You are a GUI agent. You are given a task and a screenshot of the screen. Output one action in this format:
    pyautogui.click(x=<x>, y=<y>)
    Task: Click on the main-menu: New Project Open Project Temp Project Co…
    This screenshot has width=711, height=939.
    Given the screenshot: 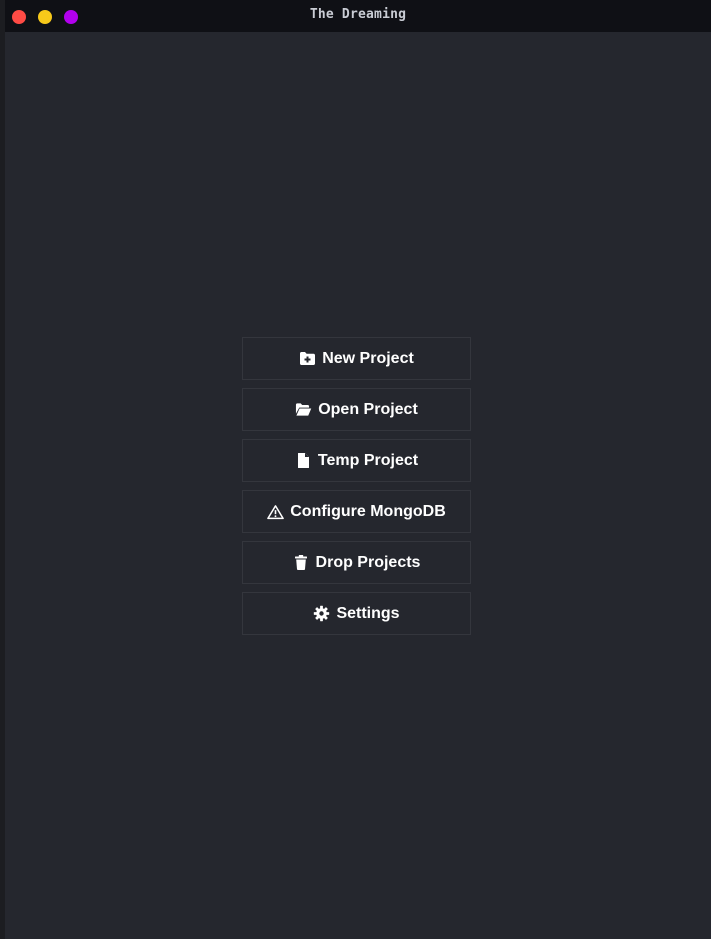 What is the action you would take?
    pyautogui.click(x=356, y=490)
    